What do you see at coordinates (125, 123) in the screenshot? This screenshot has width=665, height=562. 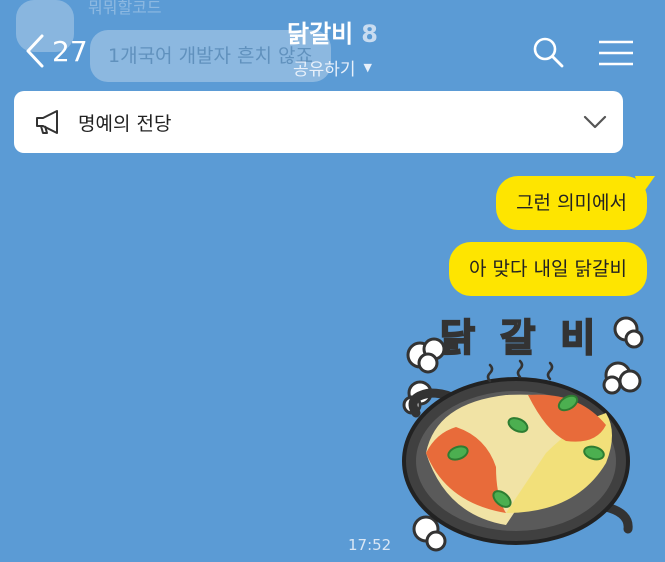 I see `notice-label: 명예의 전당` at bounding box center [125, 123].